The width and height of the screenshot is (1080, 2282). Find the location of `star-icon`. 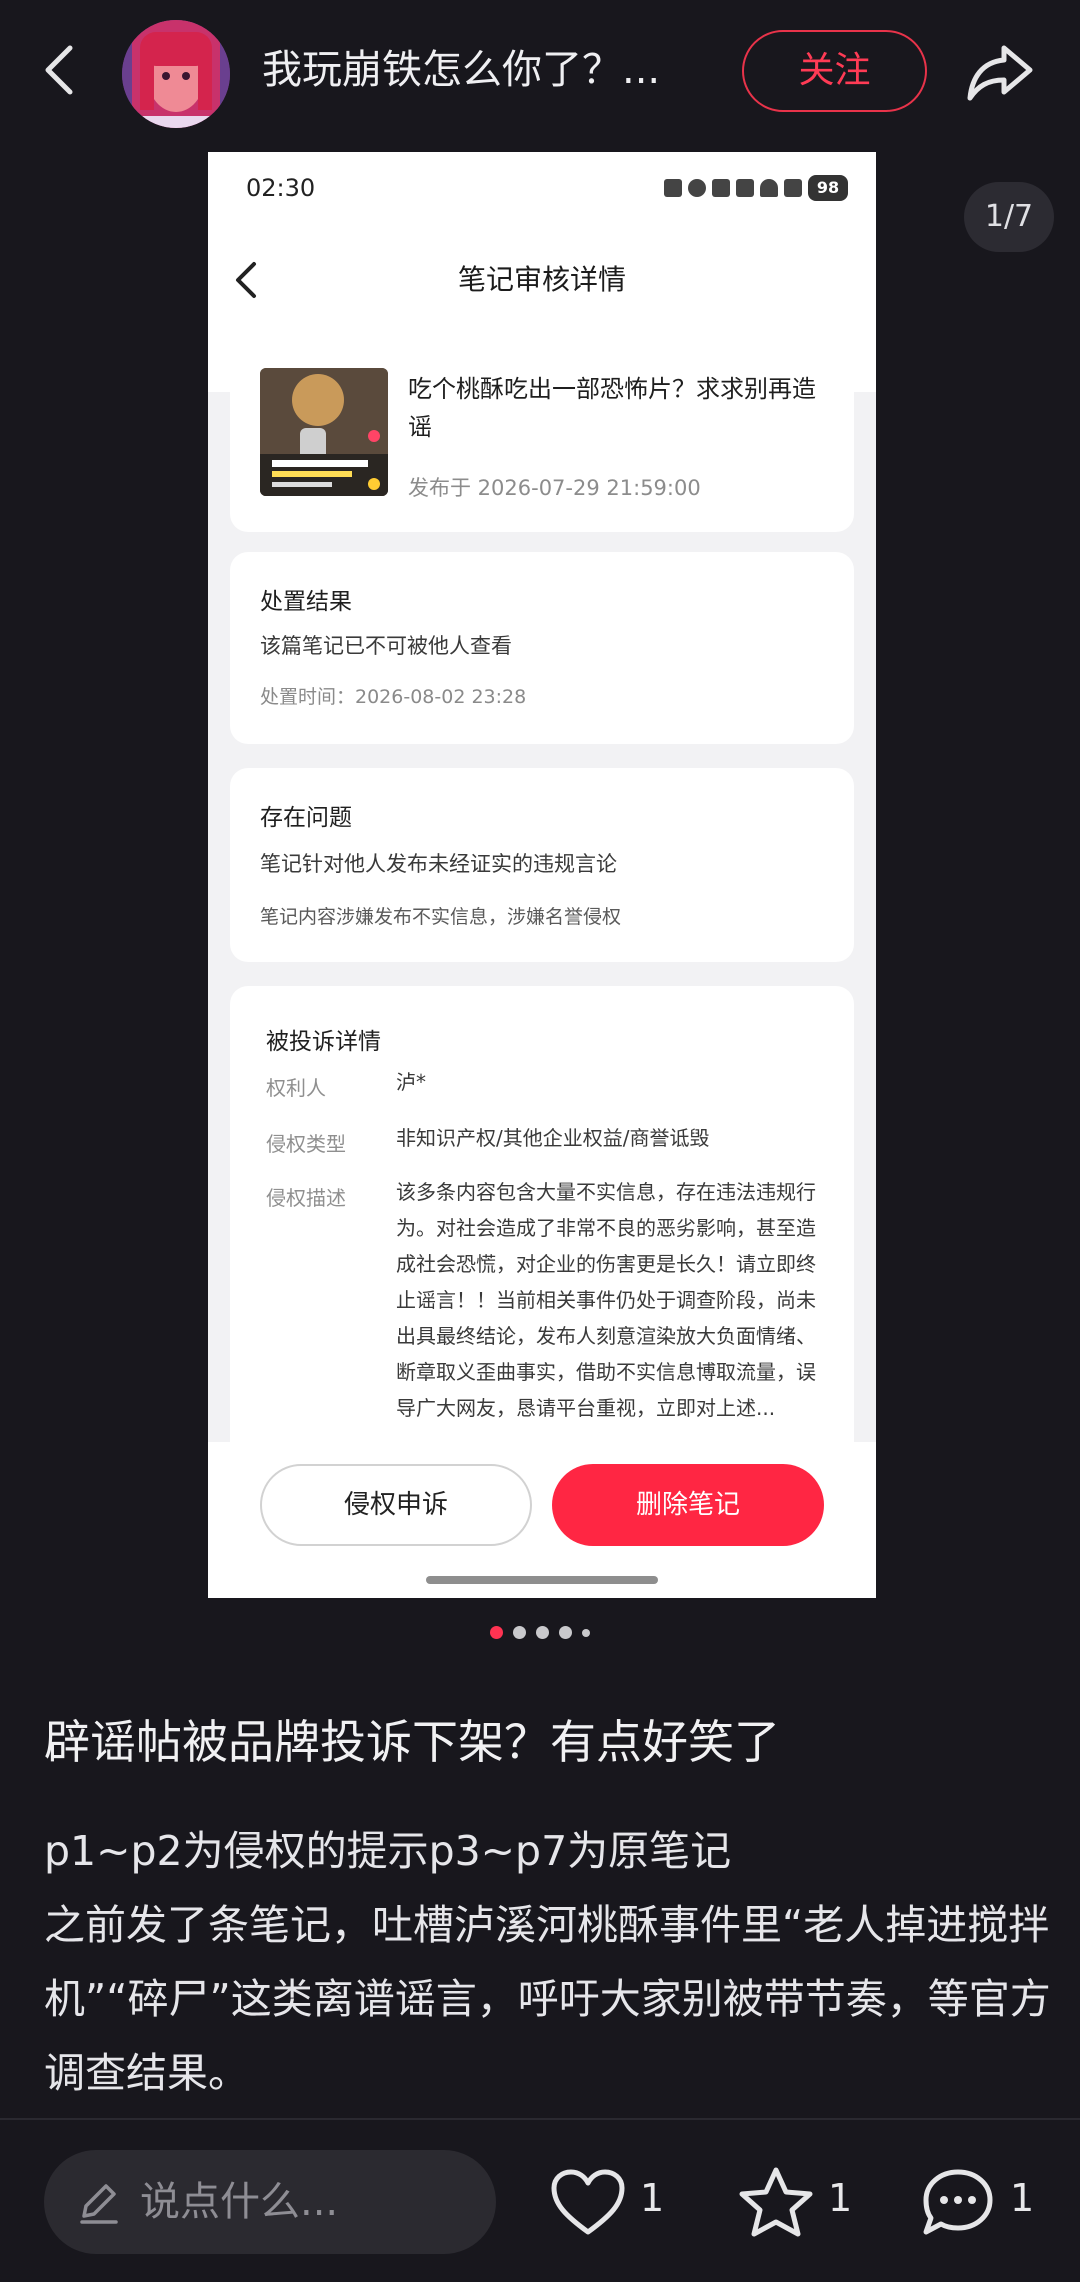

star-icon is located at coordinates (776, 2202).